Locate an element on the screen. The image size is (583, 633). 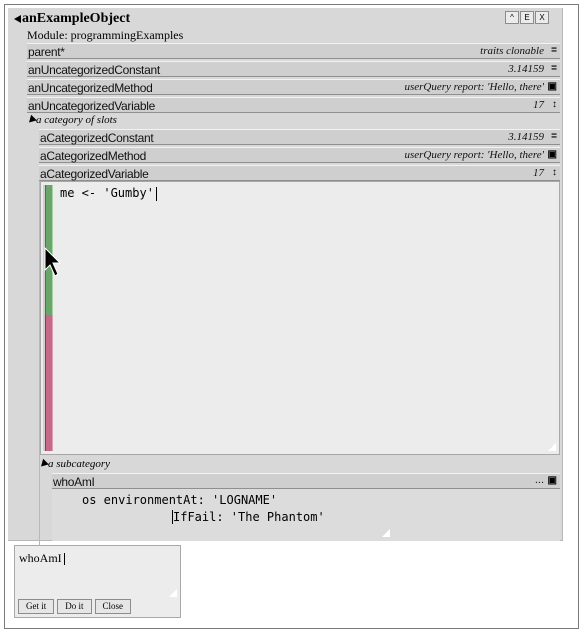
outliner-title: anExampleObject is located at coordinates (72, 19).